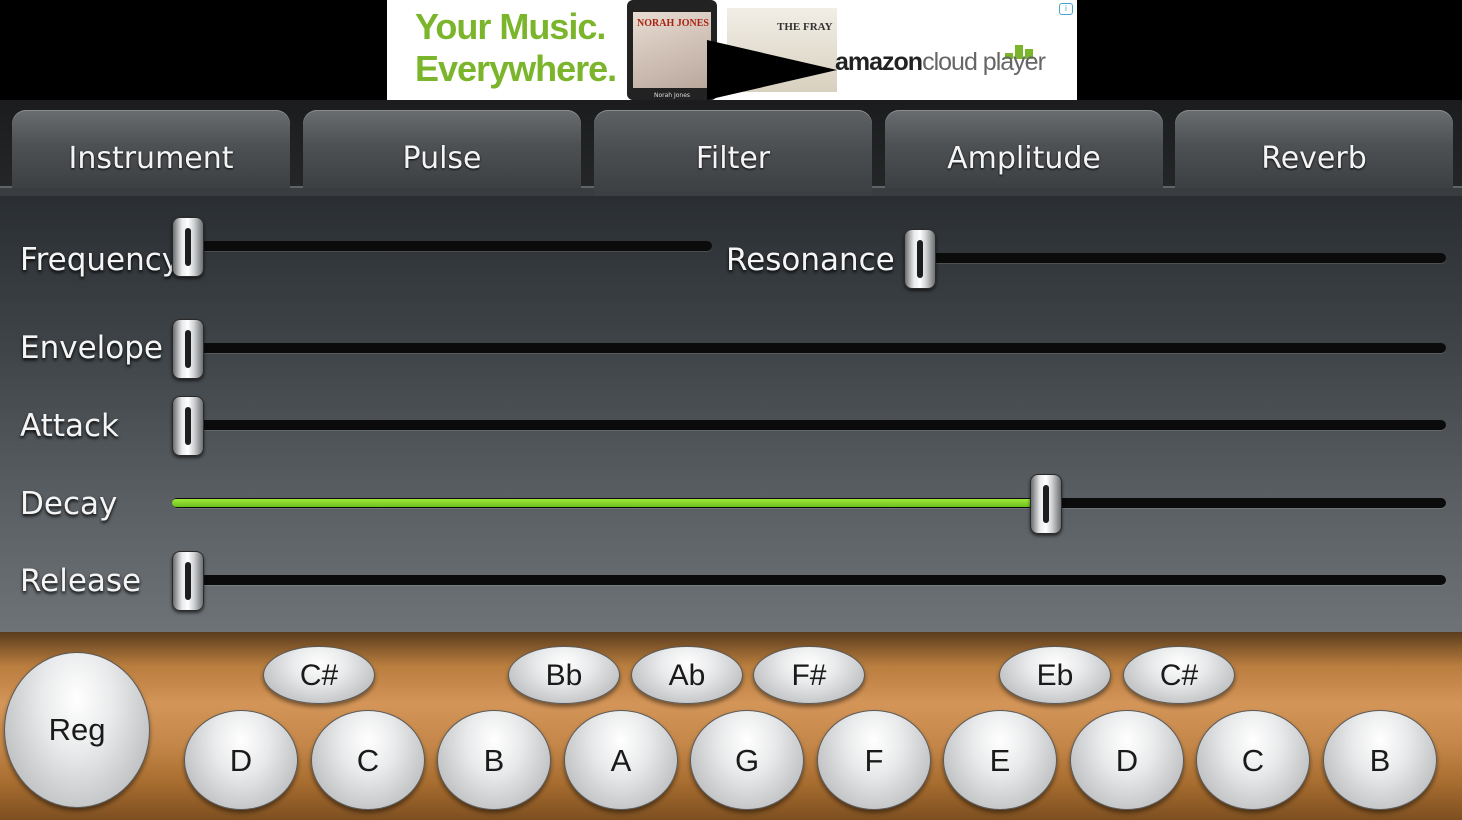  I want to click on tab-bar: Instrument Pulse Filter Amplitude Reverb, so click(731, 149).